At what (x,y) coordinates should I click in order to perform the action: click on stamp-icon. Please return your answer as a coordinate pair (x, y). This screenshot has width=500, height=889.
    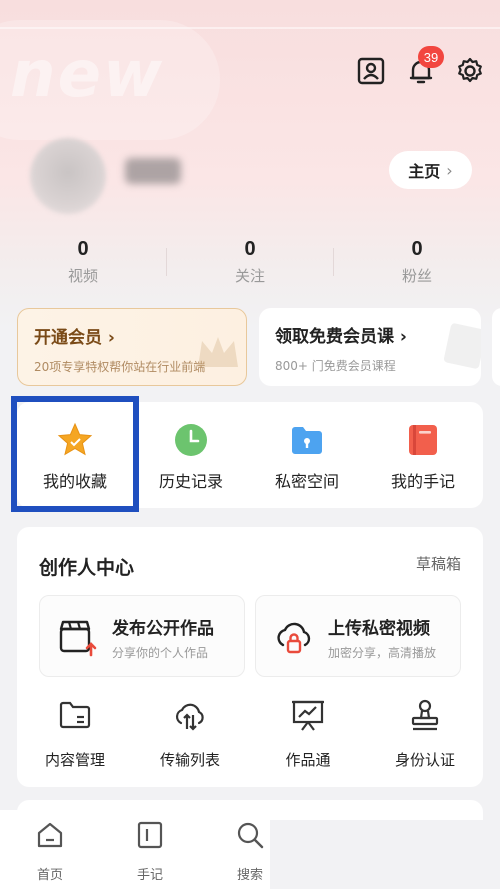
    Looking at the image, I should click on (425, 715).